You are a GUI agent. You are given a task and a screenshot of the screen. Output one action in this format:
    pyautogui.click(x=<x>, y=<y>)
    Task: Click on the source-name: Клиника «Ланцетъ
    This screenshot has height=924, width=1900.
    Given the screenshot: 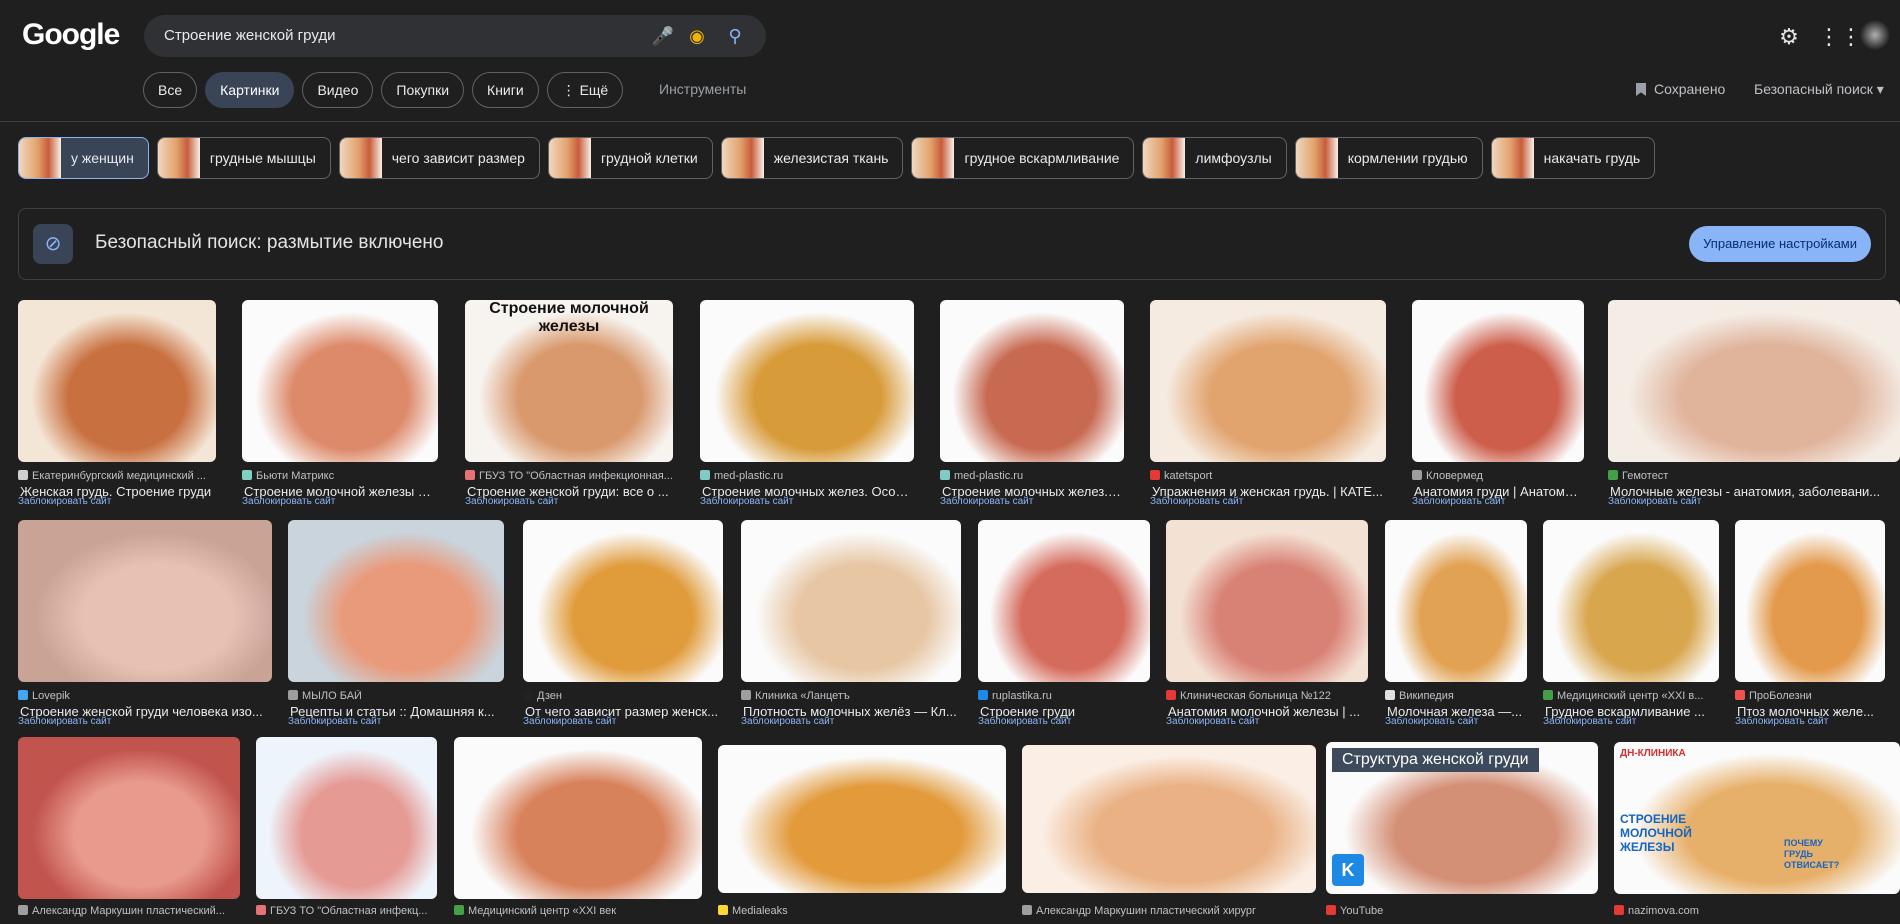 What is the action you would take?
    pyautogui.click(x=802, y=696)
    